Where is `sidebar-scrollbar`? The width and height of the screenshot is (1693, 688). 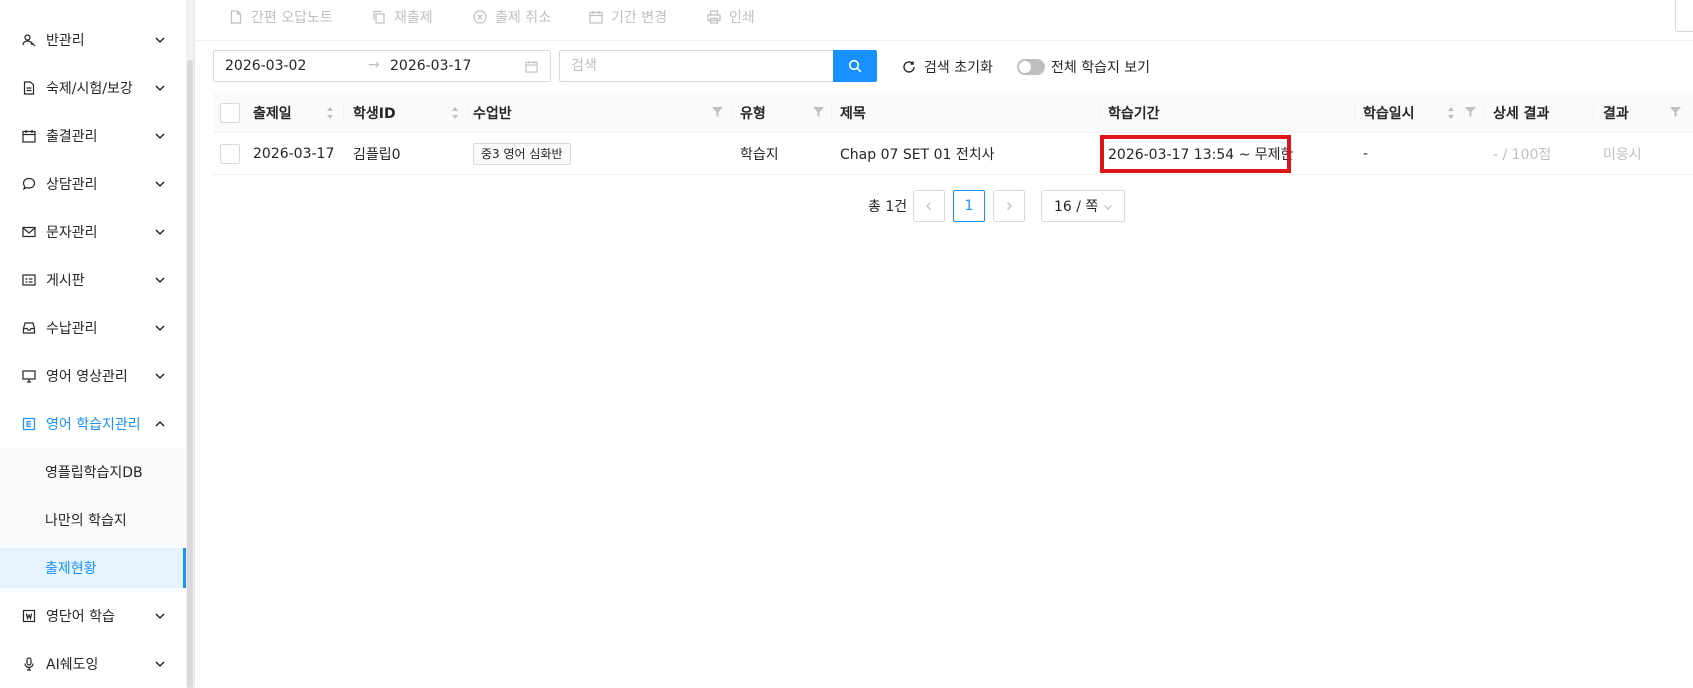 sidebar-scrollbar is located at coordinates (190, 344).